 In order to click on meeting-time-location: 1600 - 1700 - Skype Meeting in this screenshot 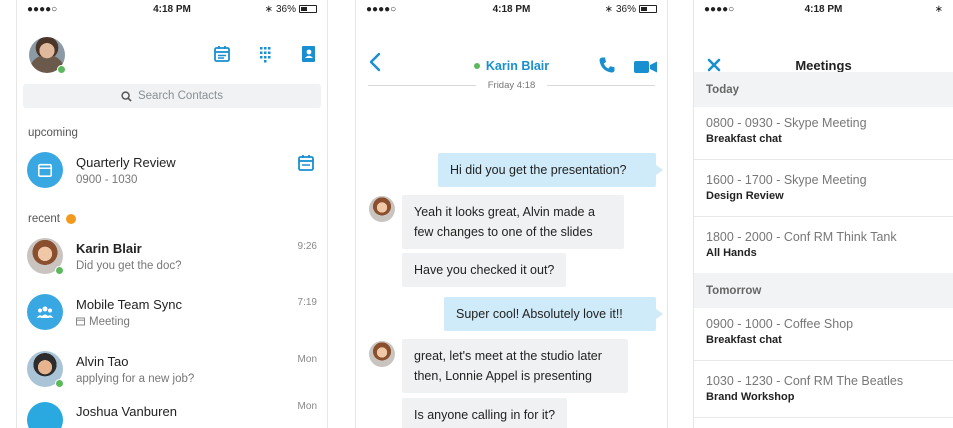, I will do `click(786, 180)`.